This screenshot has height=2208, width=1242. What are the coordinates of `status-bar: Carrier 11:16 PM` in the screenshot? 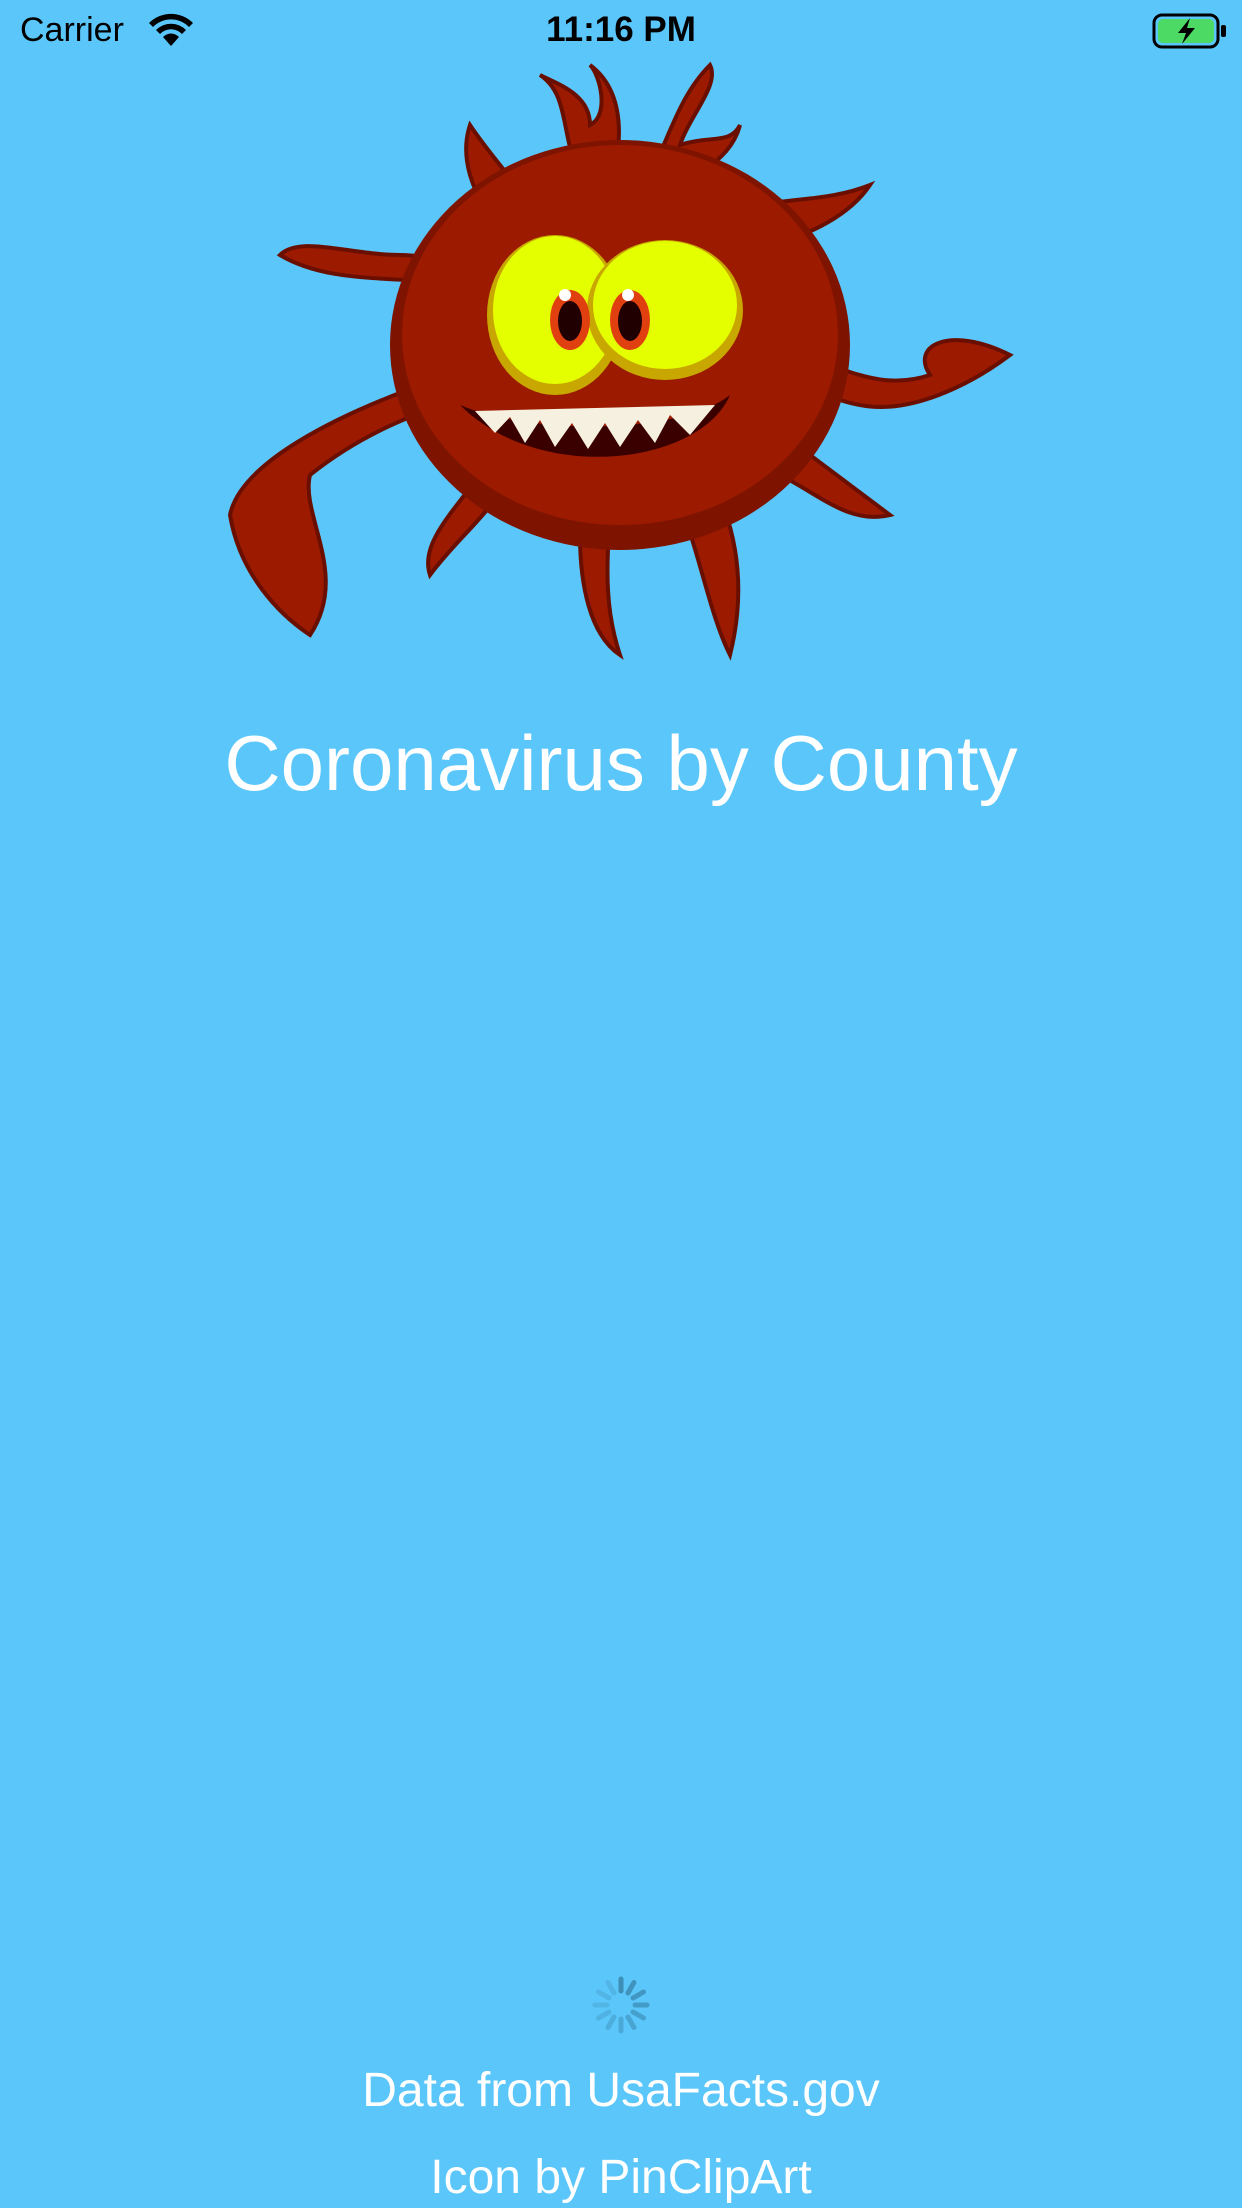 It's located at (621, 30).